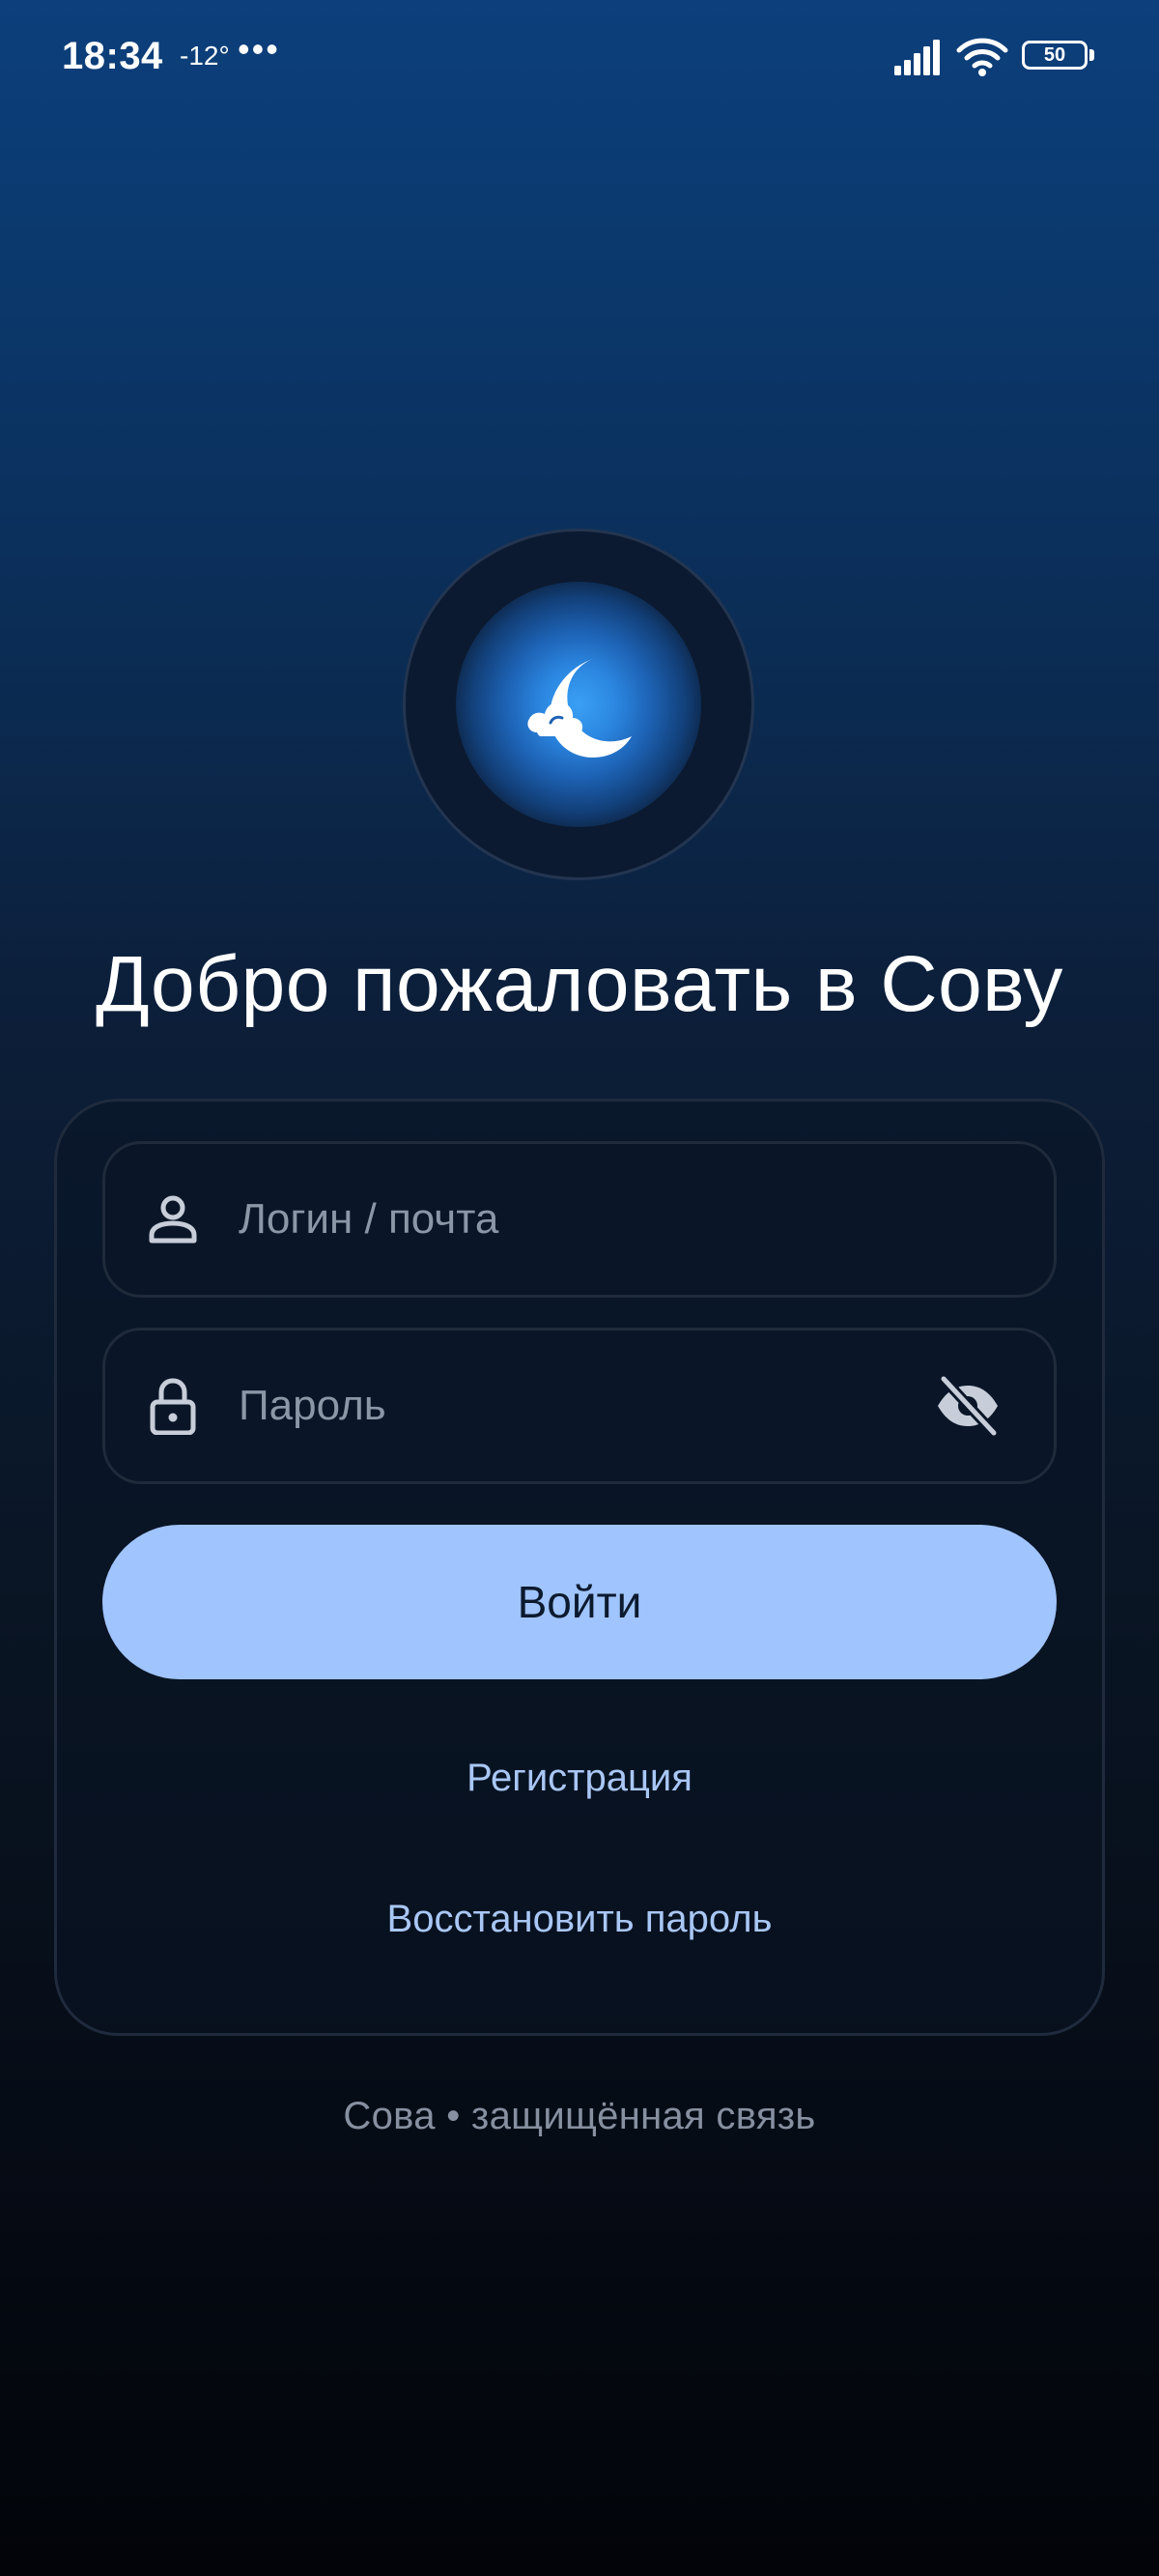 The image size is (1159, 2576). I want to click on login-field, so click(579, 1220).